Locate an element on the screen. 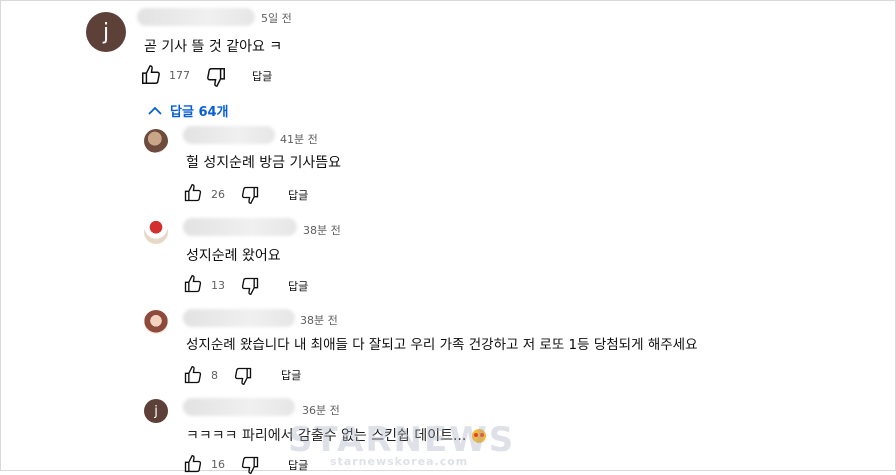  comment-avatar: j is located at coordinates (106, 32).